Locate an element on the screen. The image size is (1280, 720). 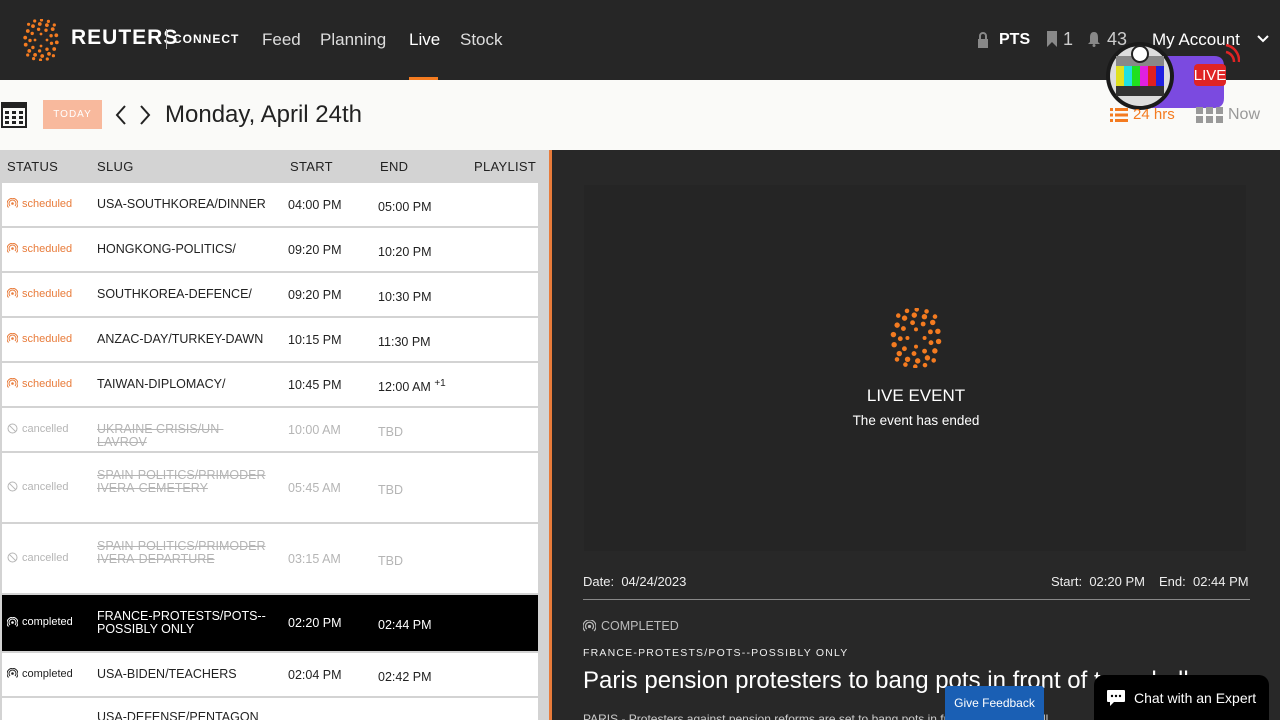
row-end-time: 02:42 PM is located at coordinates (405, 676).